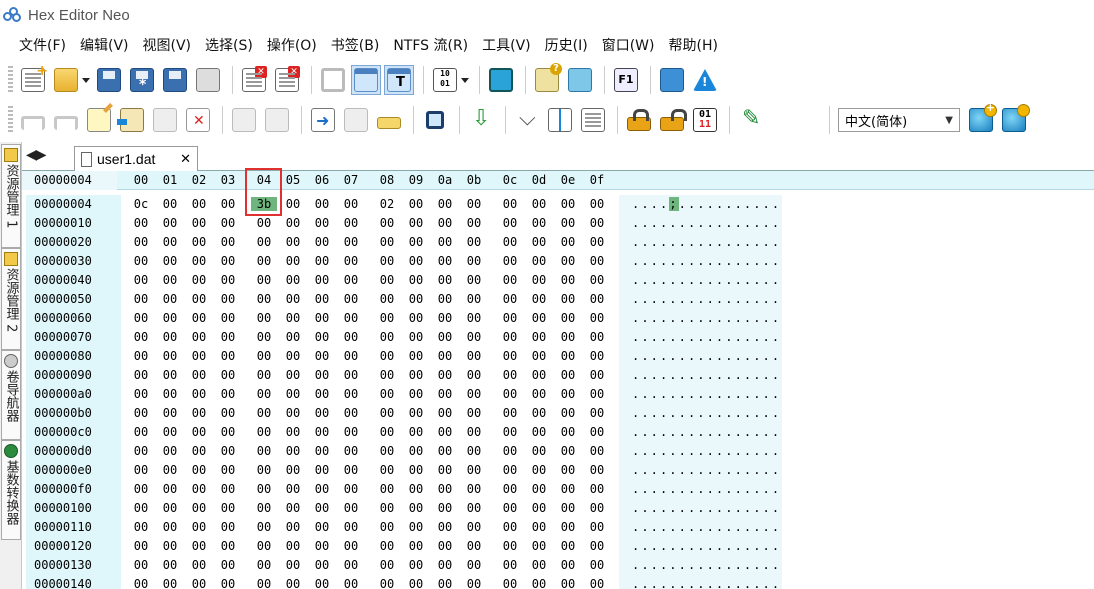 The image size is (1094, 589). What do you see at coordinates (11, 299) in the screenshot?
I see `side-tab-explorer-2: 资源管理 2` at bounding box center [11, 299].